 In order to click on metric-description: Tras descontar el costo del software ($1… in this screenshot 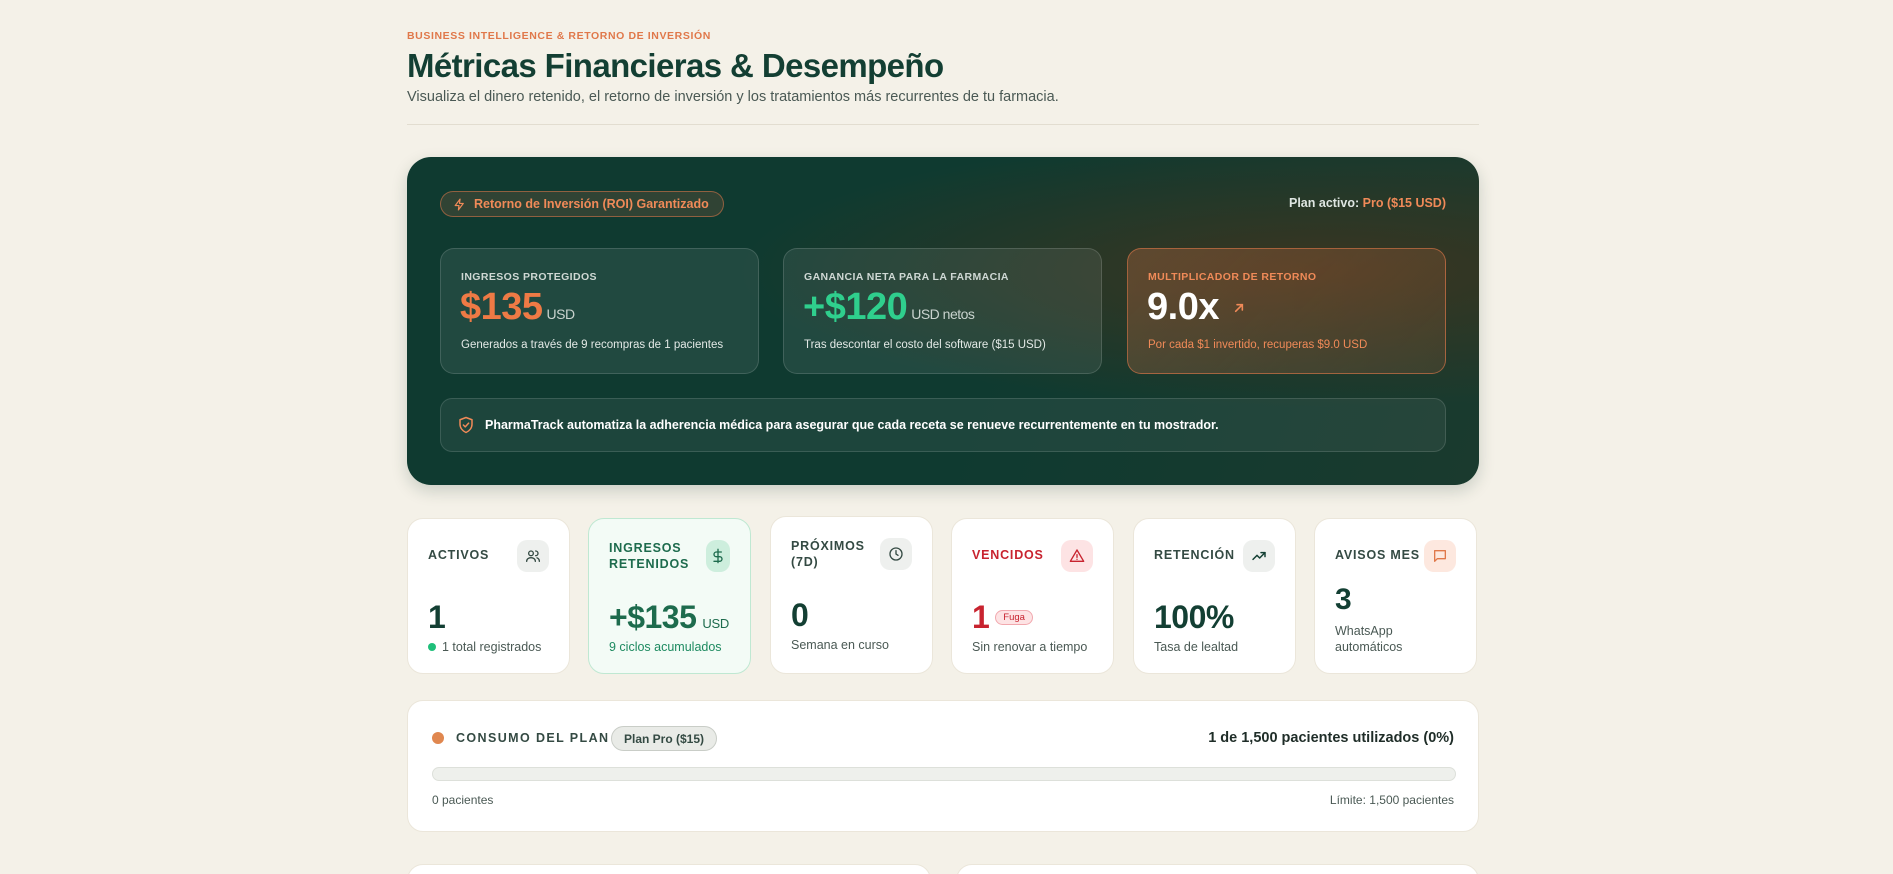, I will do `click(925, 345)`.